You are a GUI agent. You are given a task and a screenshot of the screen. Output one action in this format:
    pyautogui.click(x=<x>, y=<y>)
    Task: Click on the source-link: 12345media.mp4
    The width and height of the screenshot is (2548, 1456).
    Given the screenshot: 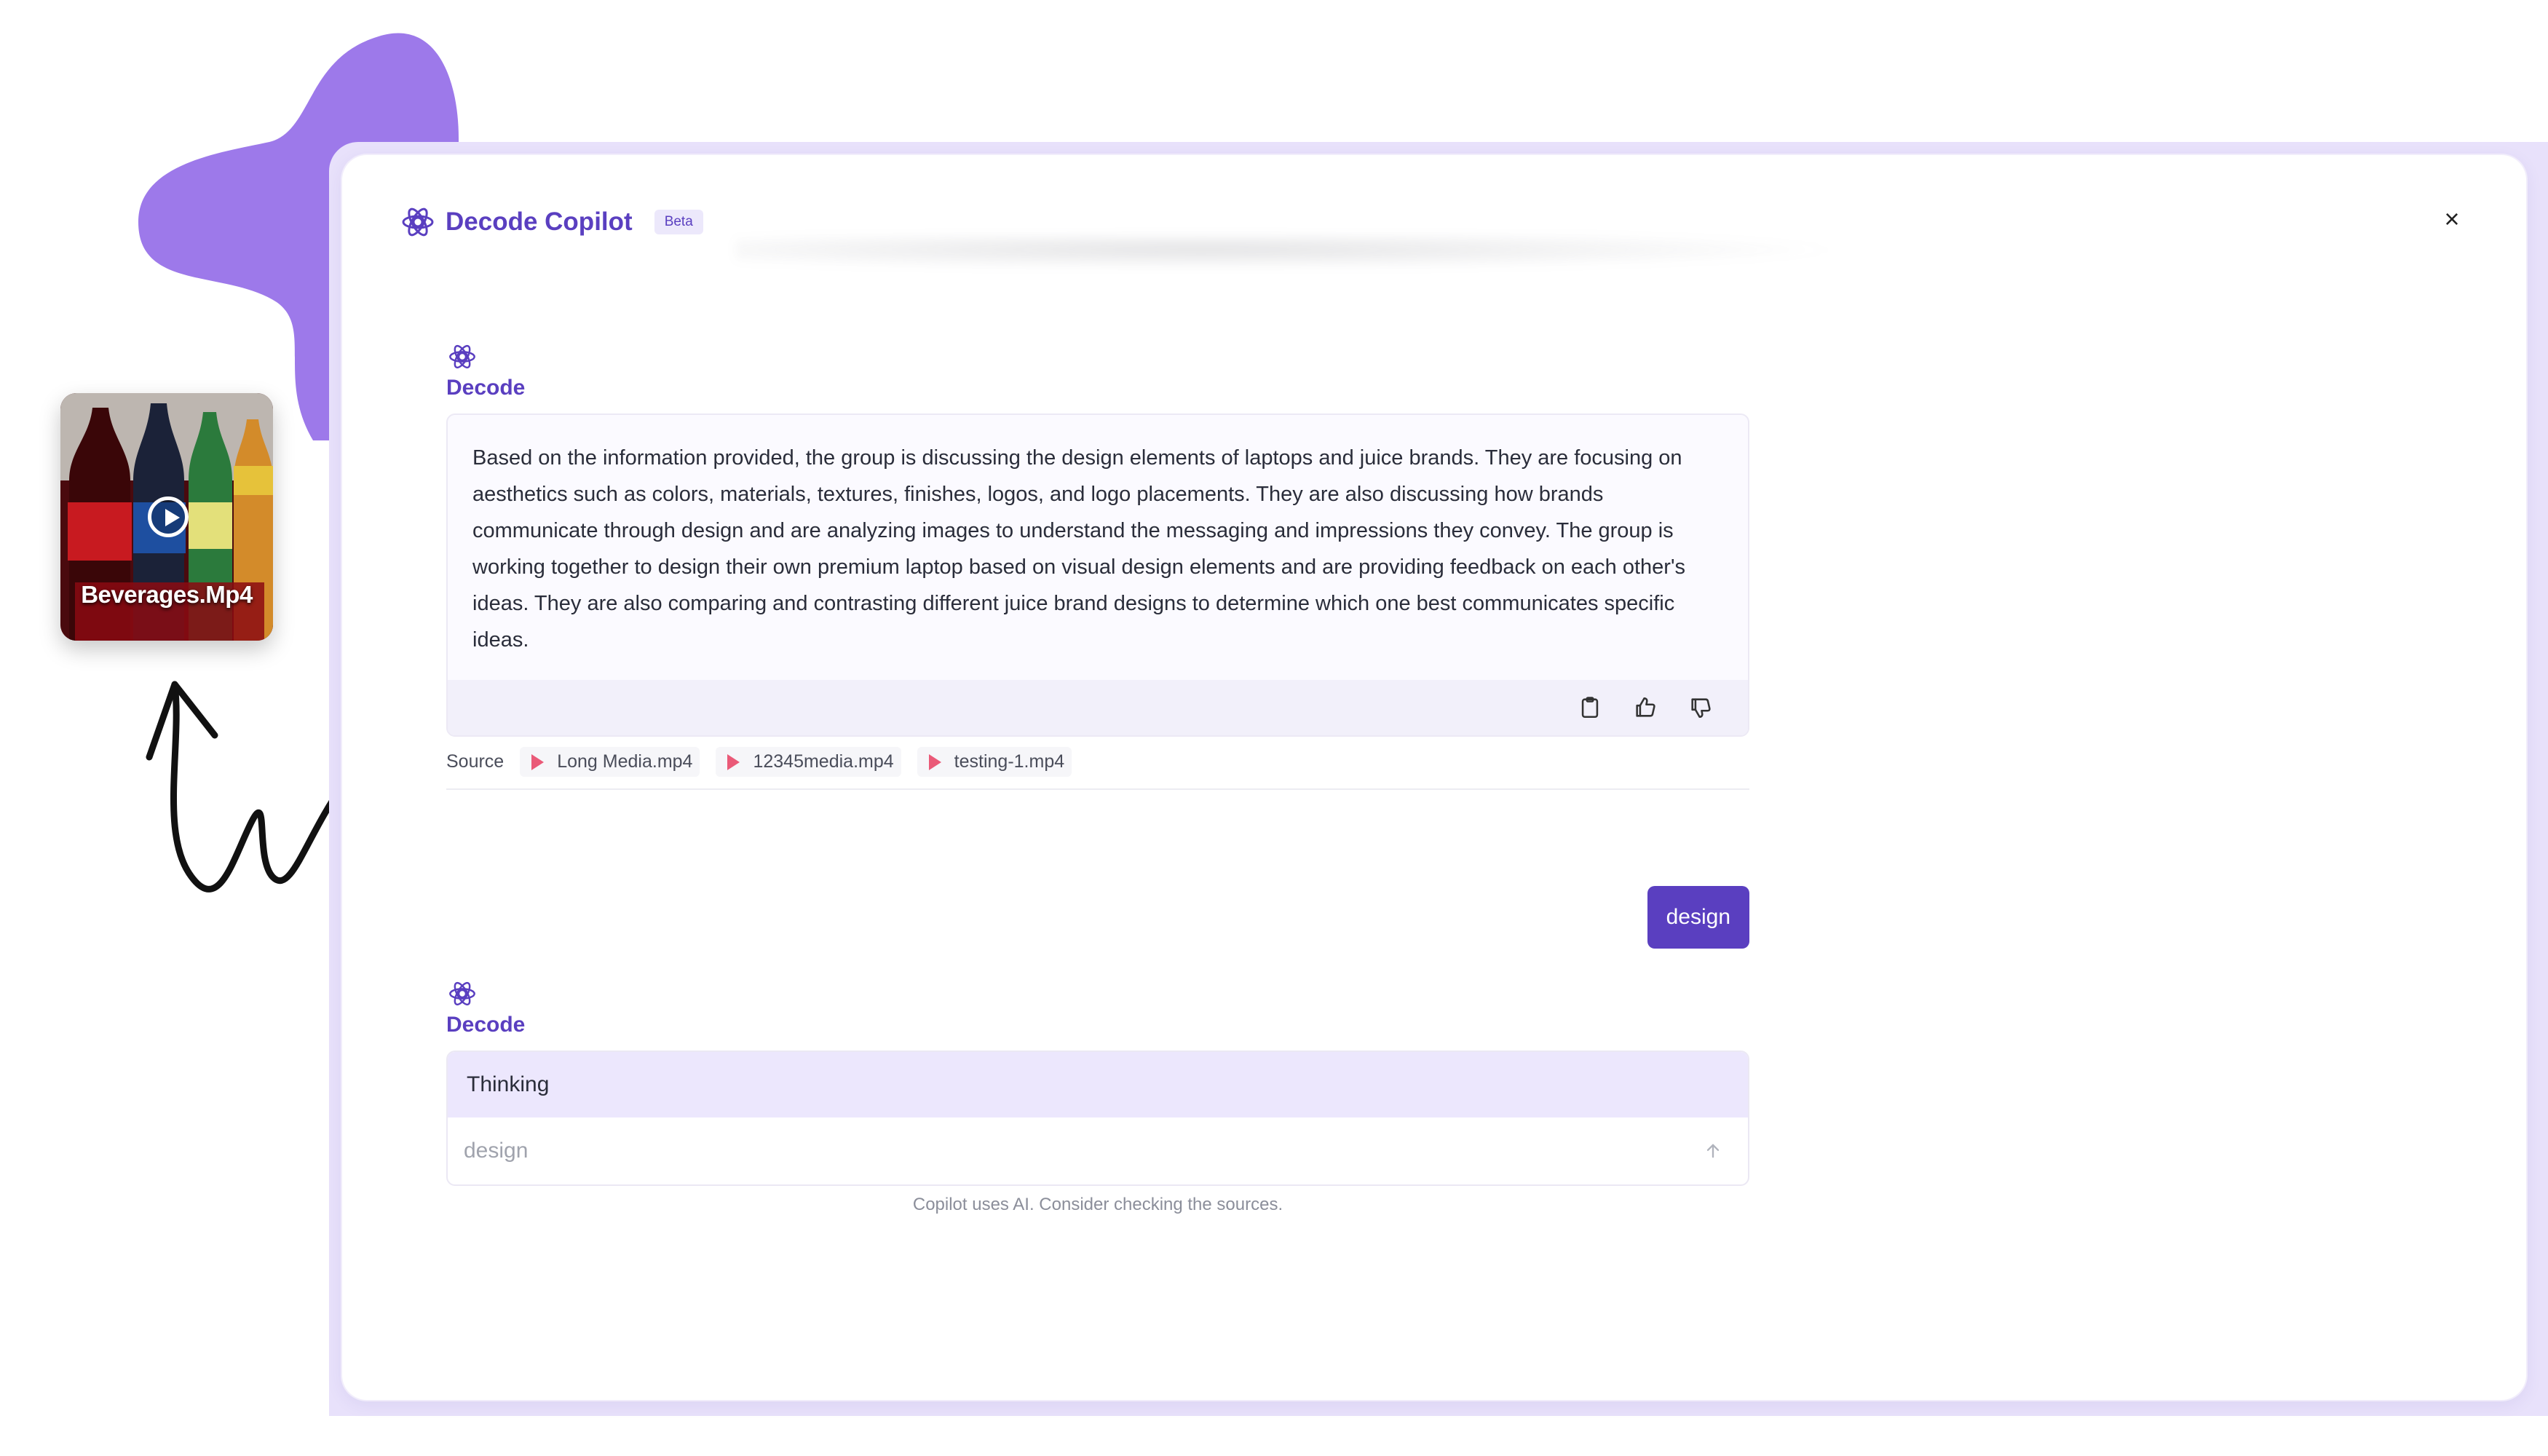 What is the action you would take?
    pyautogui.click(x=808, y=762)
    